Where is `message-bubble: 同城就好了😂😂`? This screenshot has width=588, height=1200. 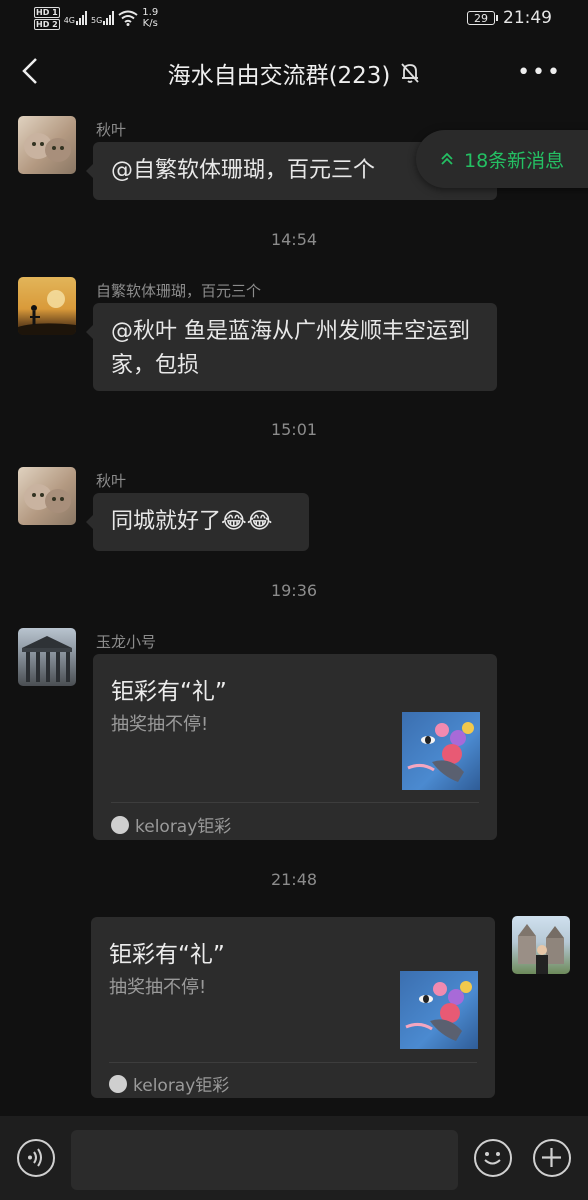
message-bubble: 同城就好了😂😂 is located at coordinates (197, 522).